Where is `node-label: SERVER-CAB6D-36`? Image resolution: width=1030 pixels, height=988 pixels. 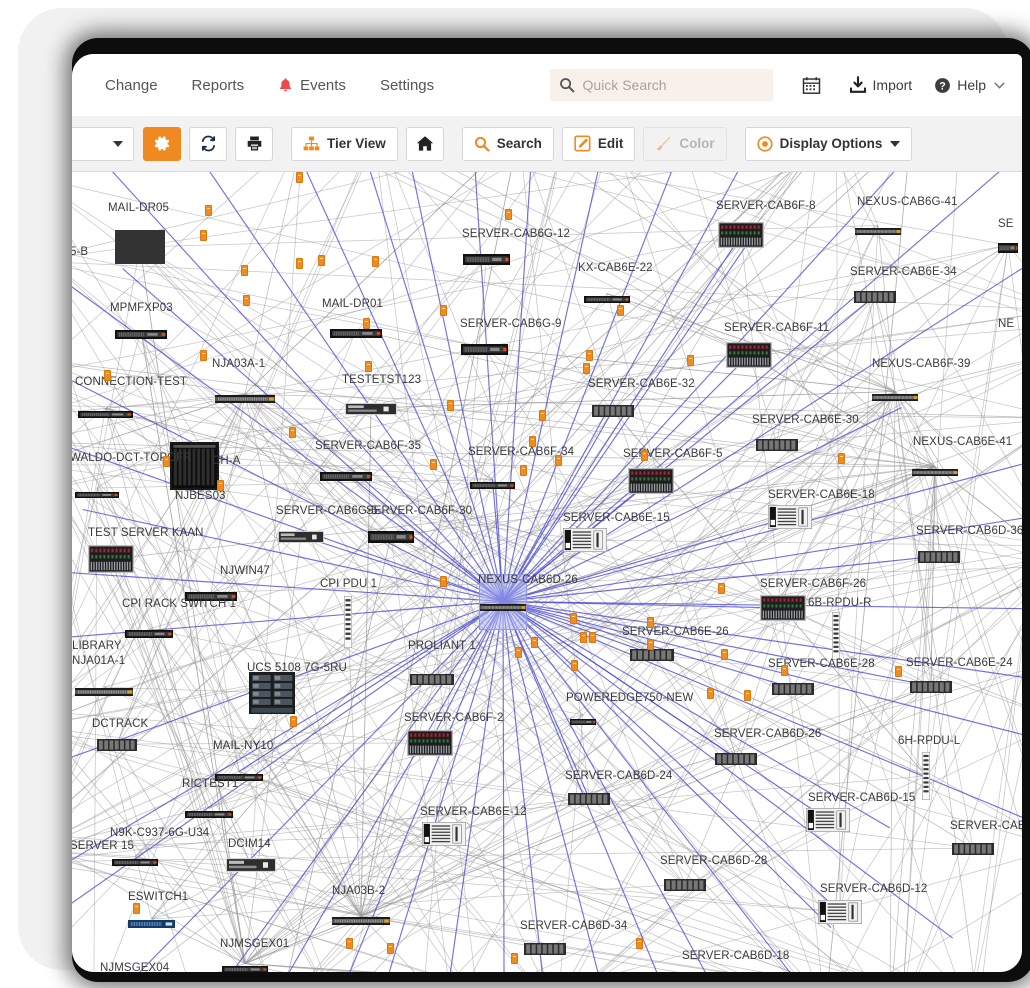
node-label: SERVER-CAB6D-36 is located at coordinates (969, 531).